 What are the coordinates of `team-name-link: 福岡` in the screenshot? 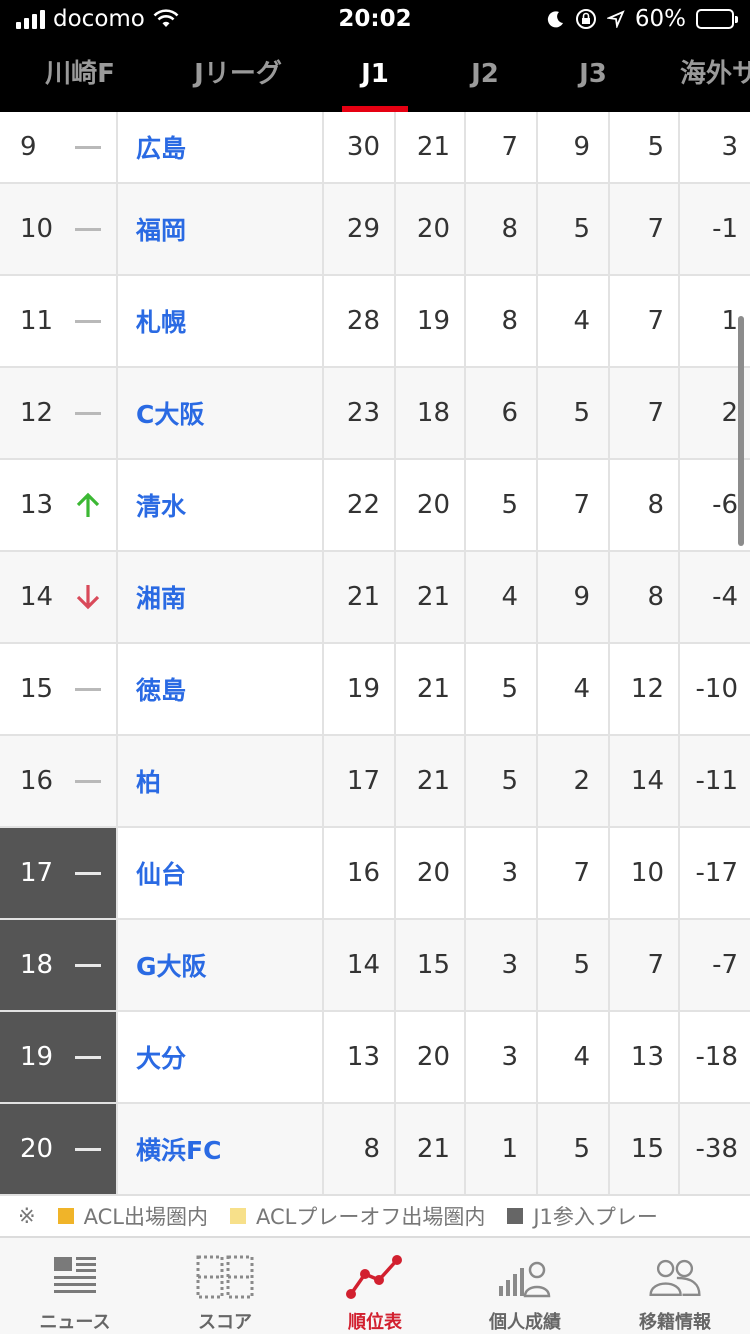 It's located at (221, 229).